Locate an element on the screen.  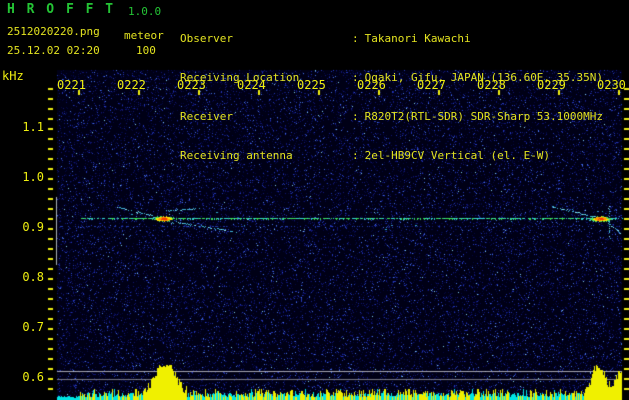
x-tick-label: 0221 is located at coordinates (71, 85).